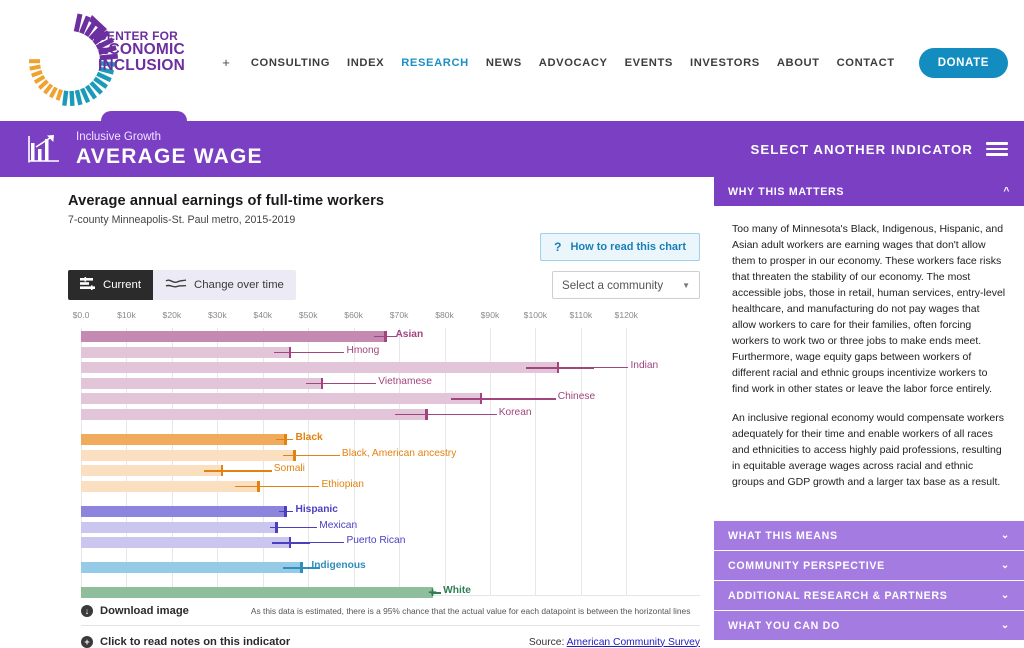 This screenshot has width=1024, height=648. What do you see at coordinates (861, 149) in the screenshot?
I see `select-another-indicator-label: SELECT ANOTHER INDICATOR` at bounding box center [861, 149].